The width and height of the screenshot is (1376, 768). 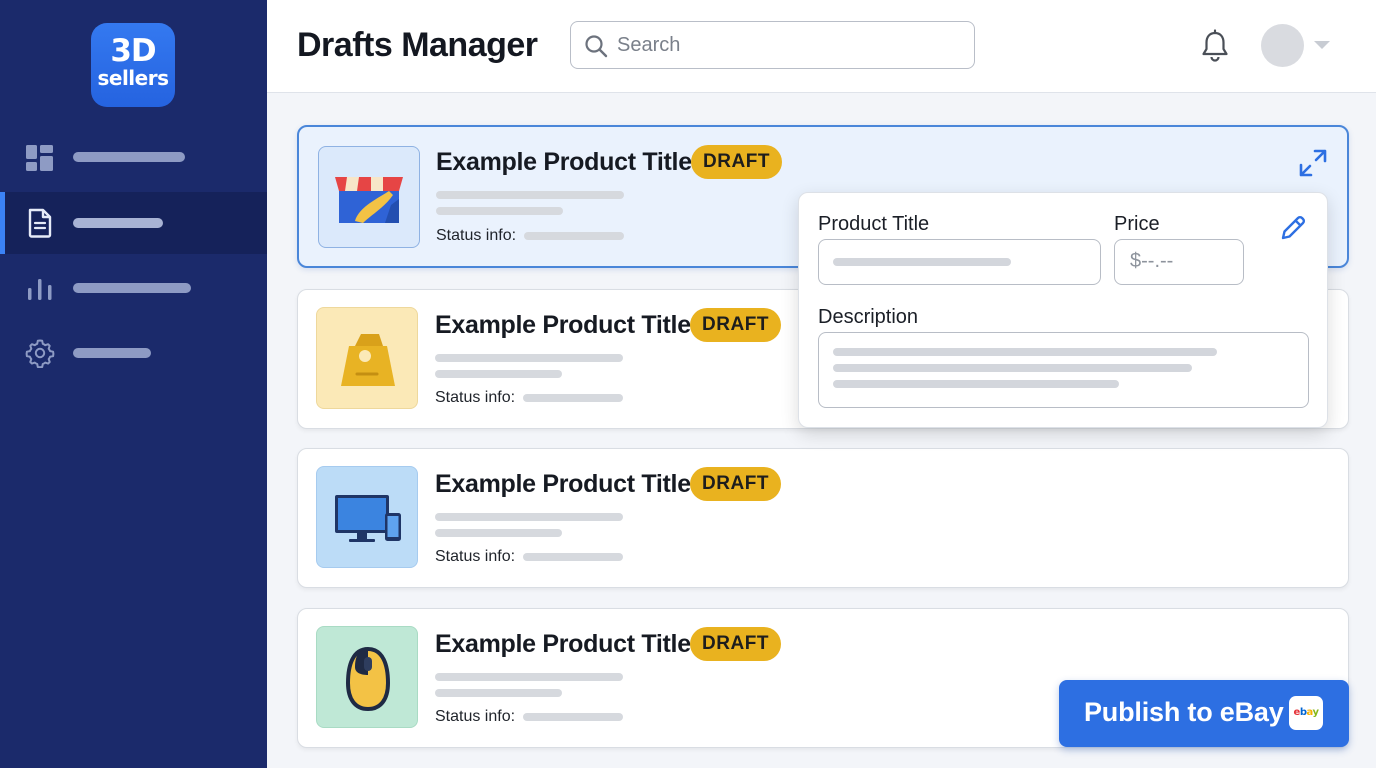 I want to click on shopping-bag-icon, so click(x=367, y=358).